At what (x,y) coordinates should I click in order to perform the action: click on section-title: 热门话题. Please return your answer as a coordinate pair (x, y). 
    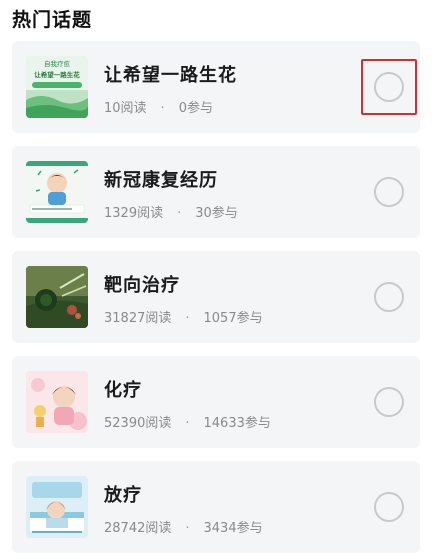
    Looking at the image, I should click on (52, 20).